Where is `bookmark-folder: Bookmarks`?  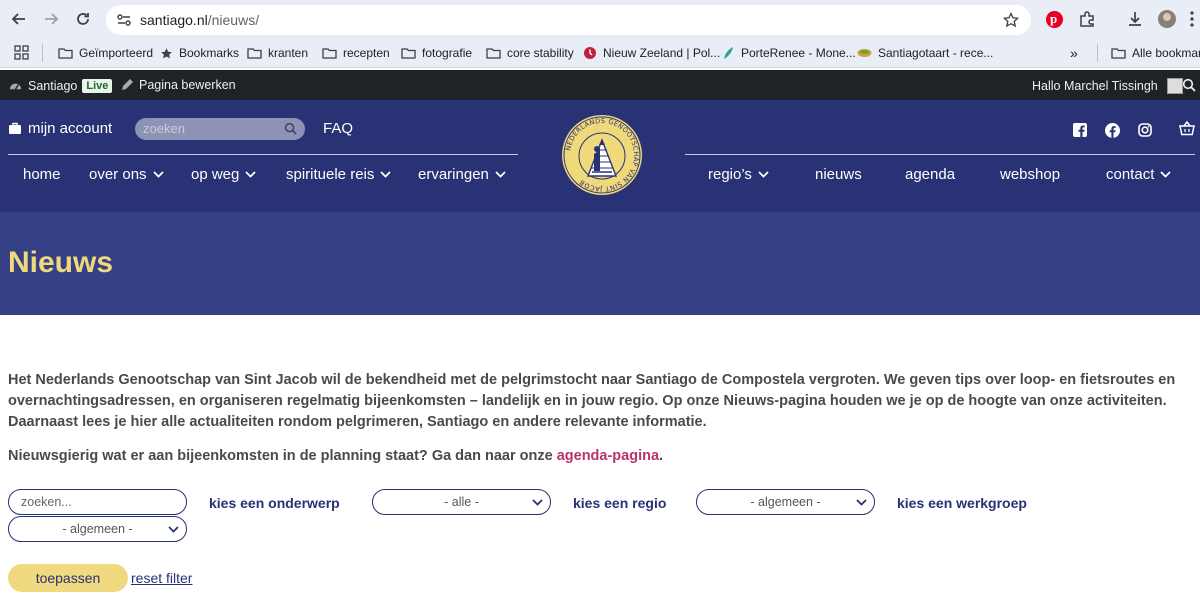 bookmark-folder: Bookmarks is located at coordinates (199, 53).